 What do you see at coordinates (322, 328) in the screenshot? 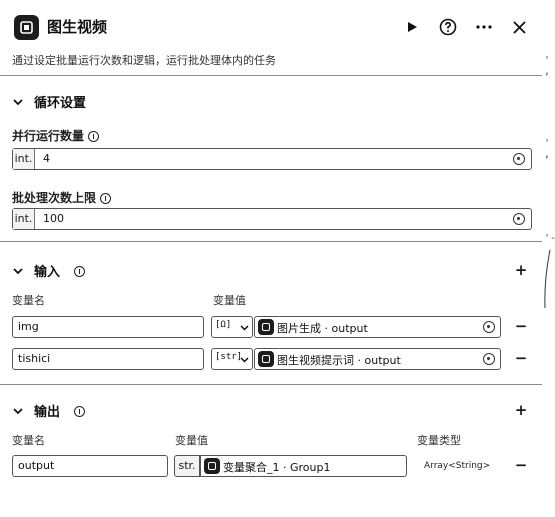
I see `input-ref-value: 图片生成 · output` at bounding box center [322, 328].